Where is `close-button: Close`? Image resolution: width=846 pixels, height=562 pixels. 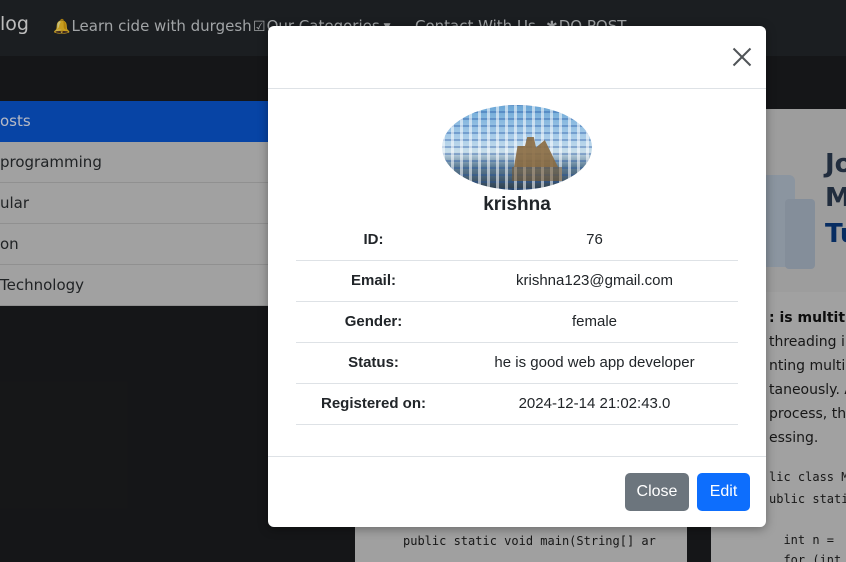
close-button: Close is located at coordinates (657, 492).